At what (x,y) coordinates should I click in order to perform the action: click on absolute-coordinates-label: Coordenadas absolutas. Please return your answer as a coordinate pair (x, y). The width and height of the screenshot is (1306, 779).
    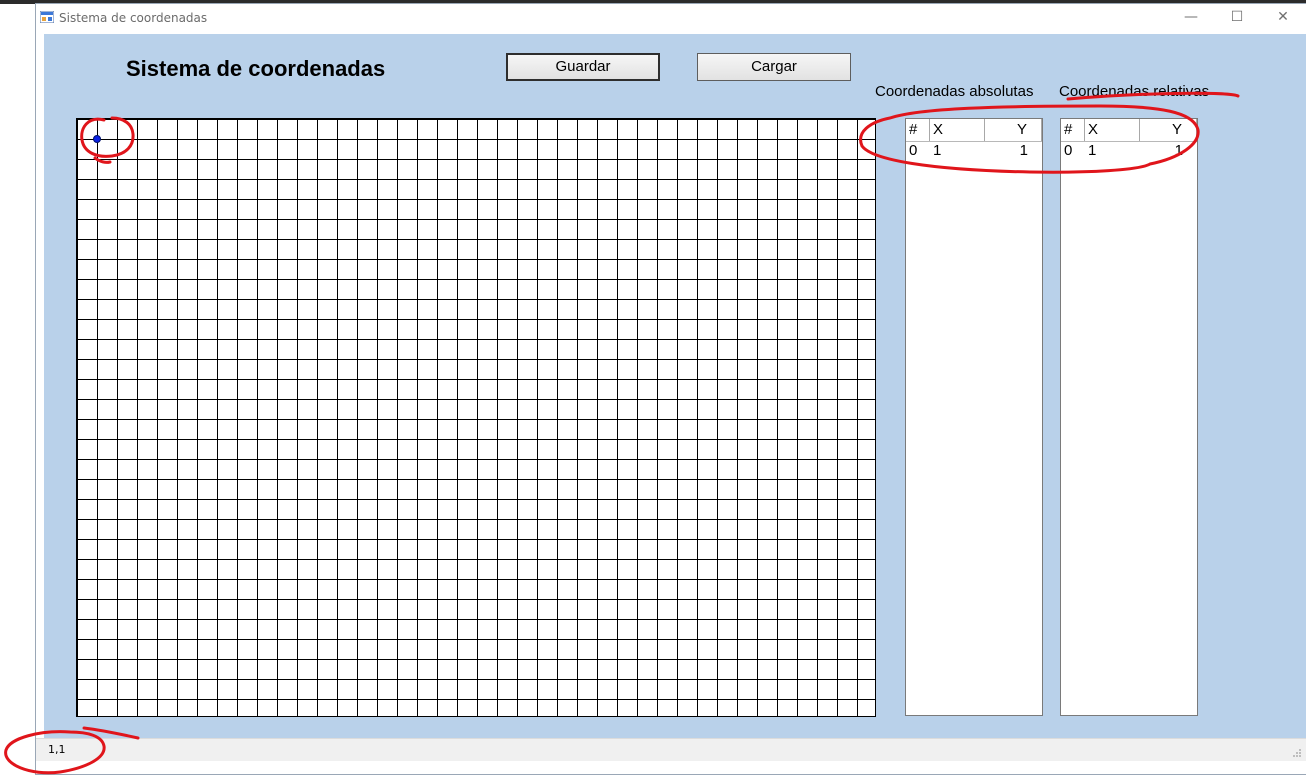
    Looking at the image, I should click on (954, 91).